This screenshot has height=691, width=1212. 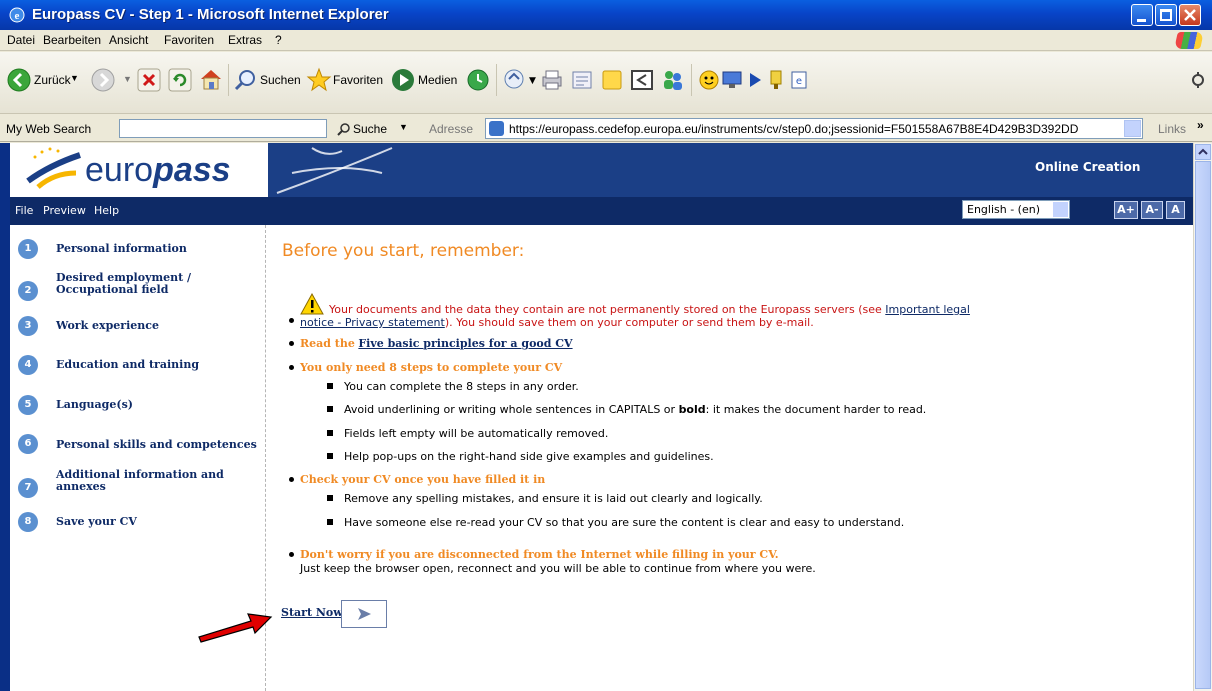 What do you see at coordinates (235, 628) in the screenshot?
I see `red-arrow-icon` at bounding box center [235, 628].